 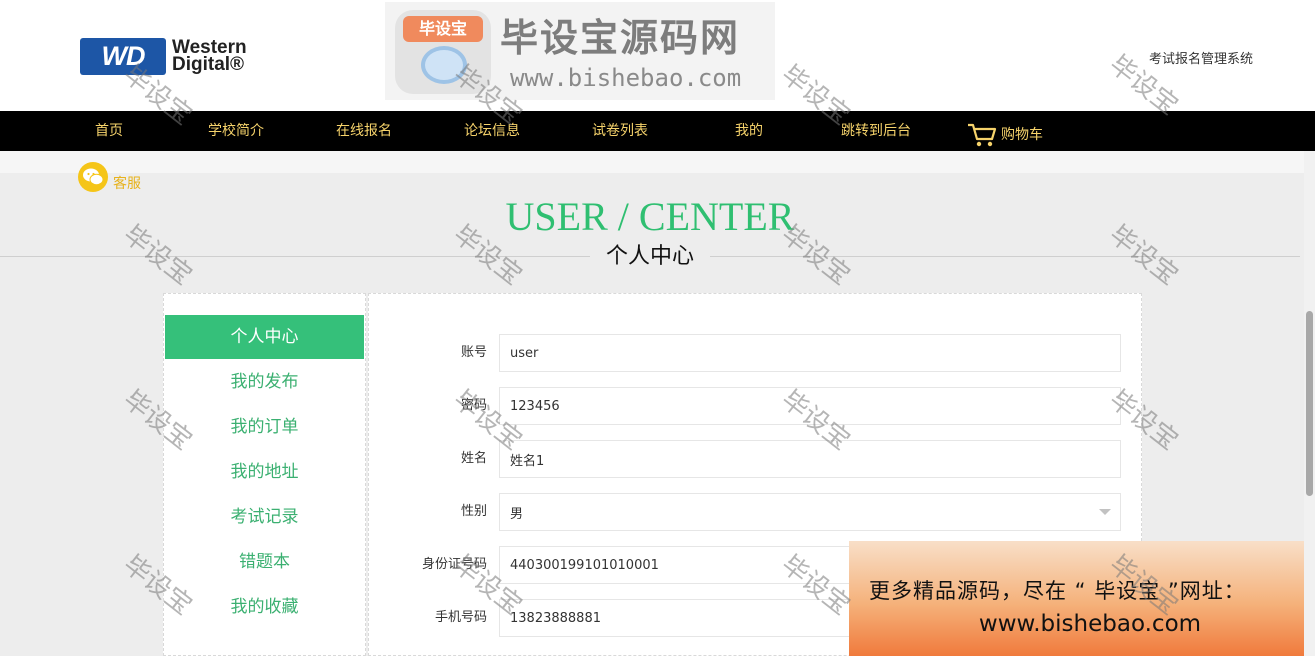 What do you see at coordinates (264, 382) in the screenshot?
I see `sidebar-item-my-posts: 我的发布` at bounding box center [264, 382].